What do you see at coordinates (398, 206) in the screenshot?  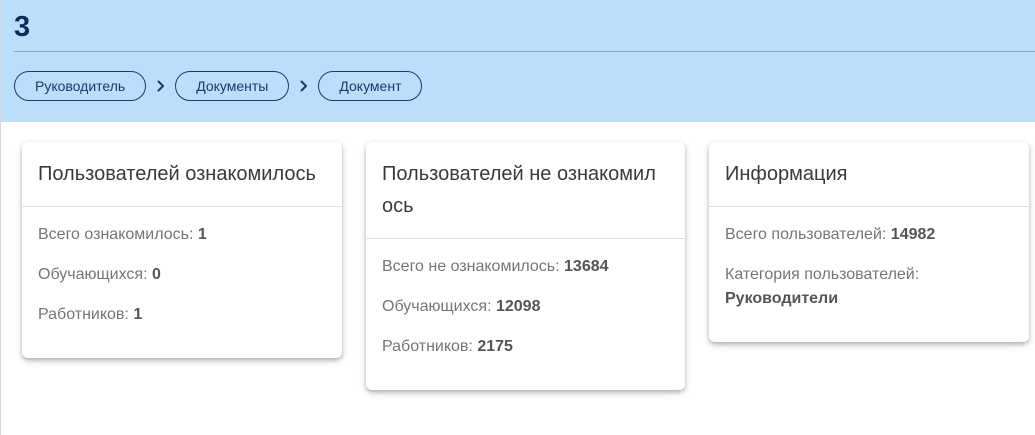 I see `card-title-line: ось` at bounding box center [398, 206].